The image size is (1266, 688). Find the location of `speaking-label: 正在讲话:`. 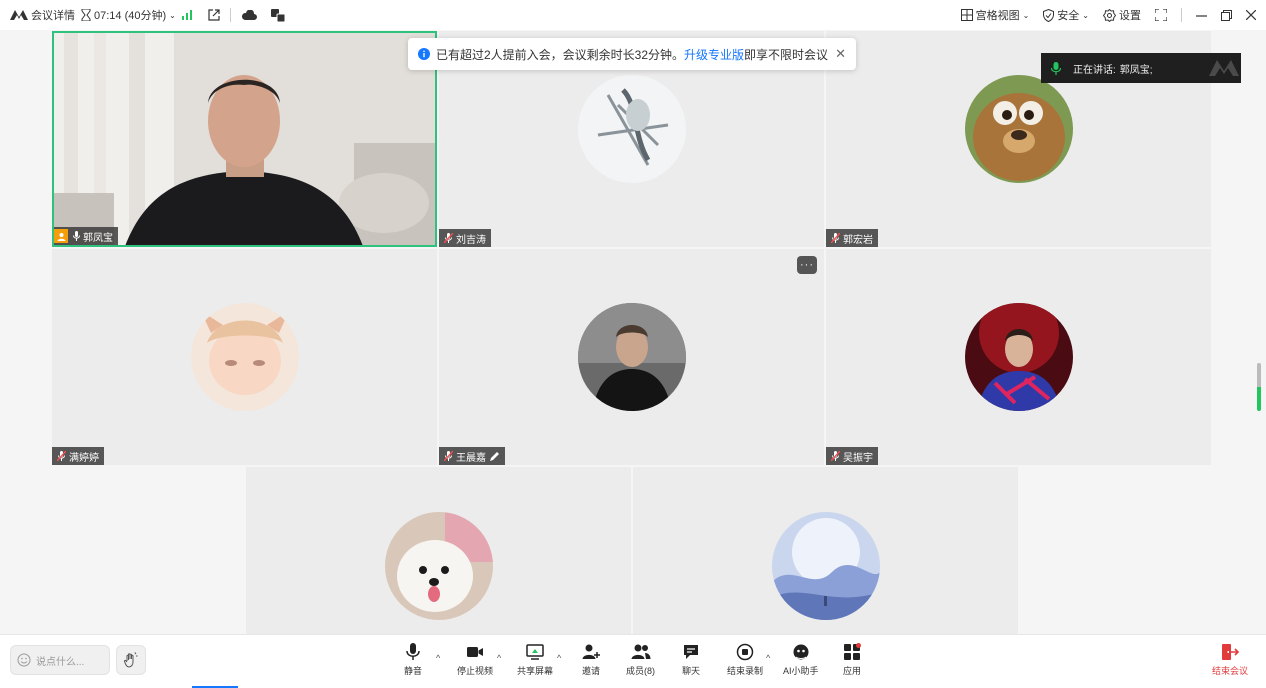

speaking-label: 正在讲话: is located at coordinates (1094, 70).